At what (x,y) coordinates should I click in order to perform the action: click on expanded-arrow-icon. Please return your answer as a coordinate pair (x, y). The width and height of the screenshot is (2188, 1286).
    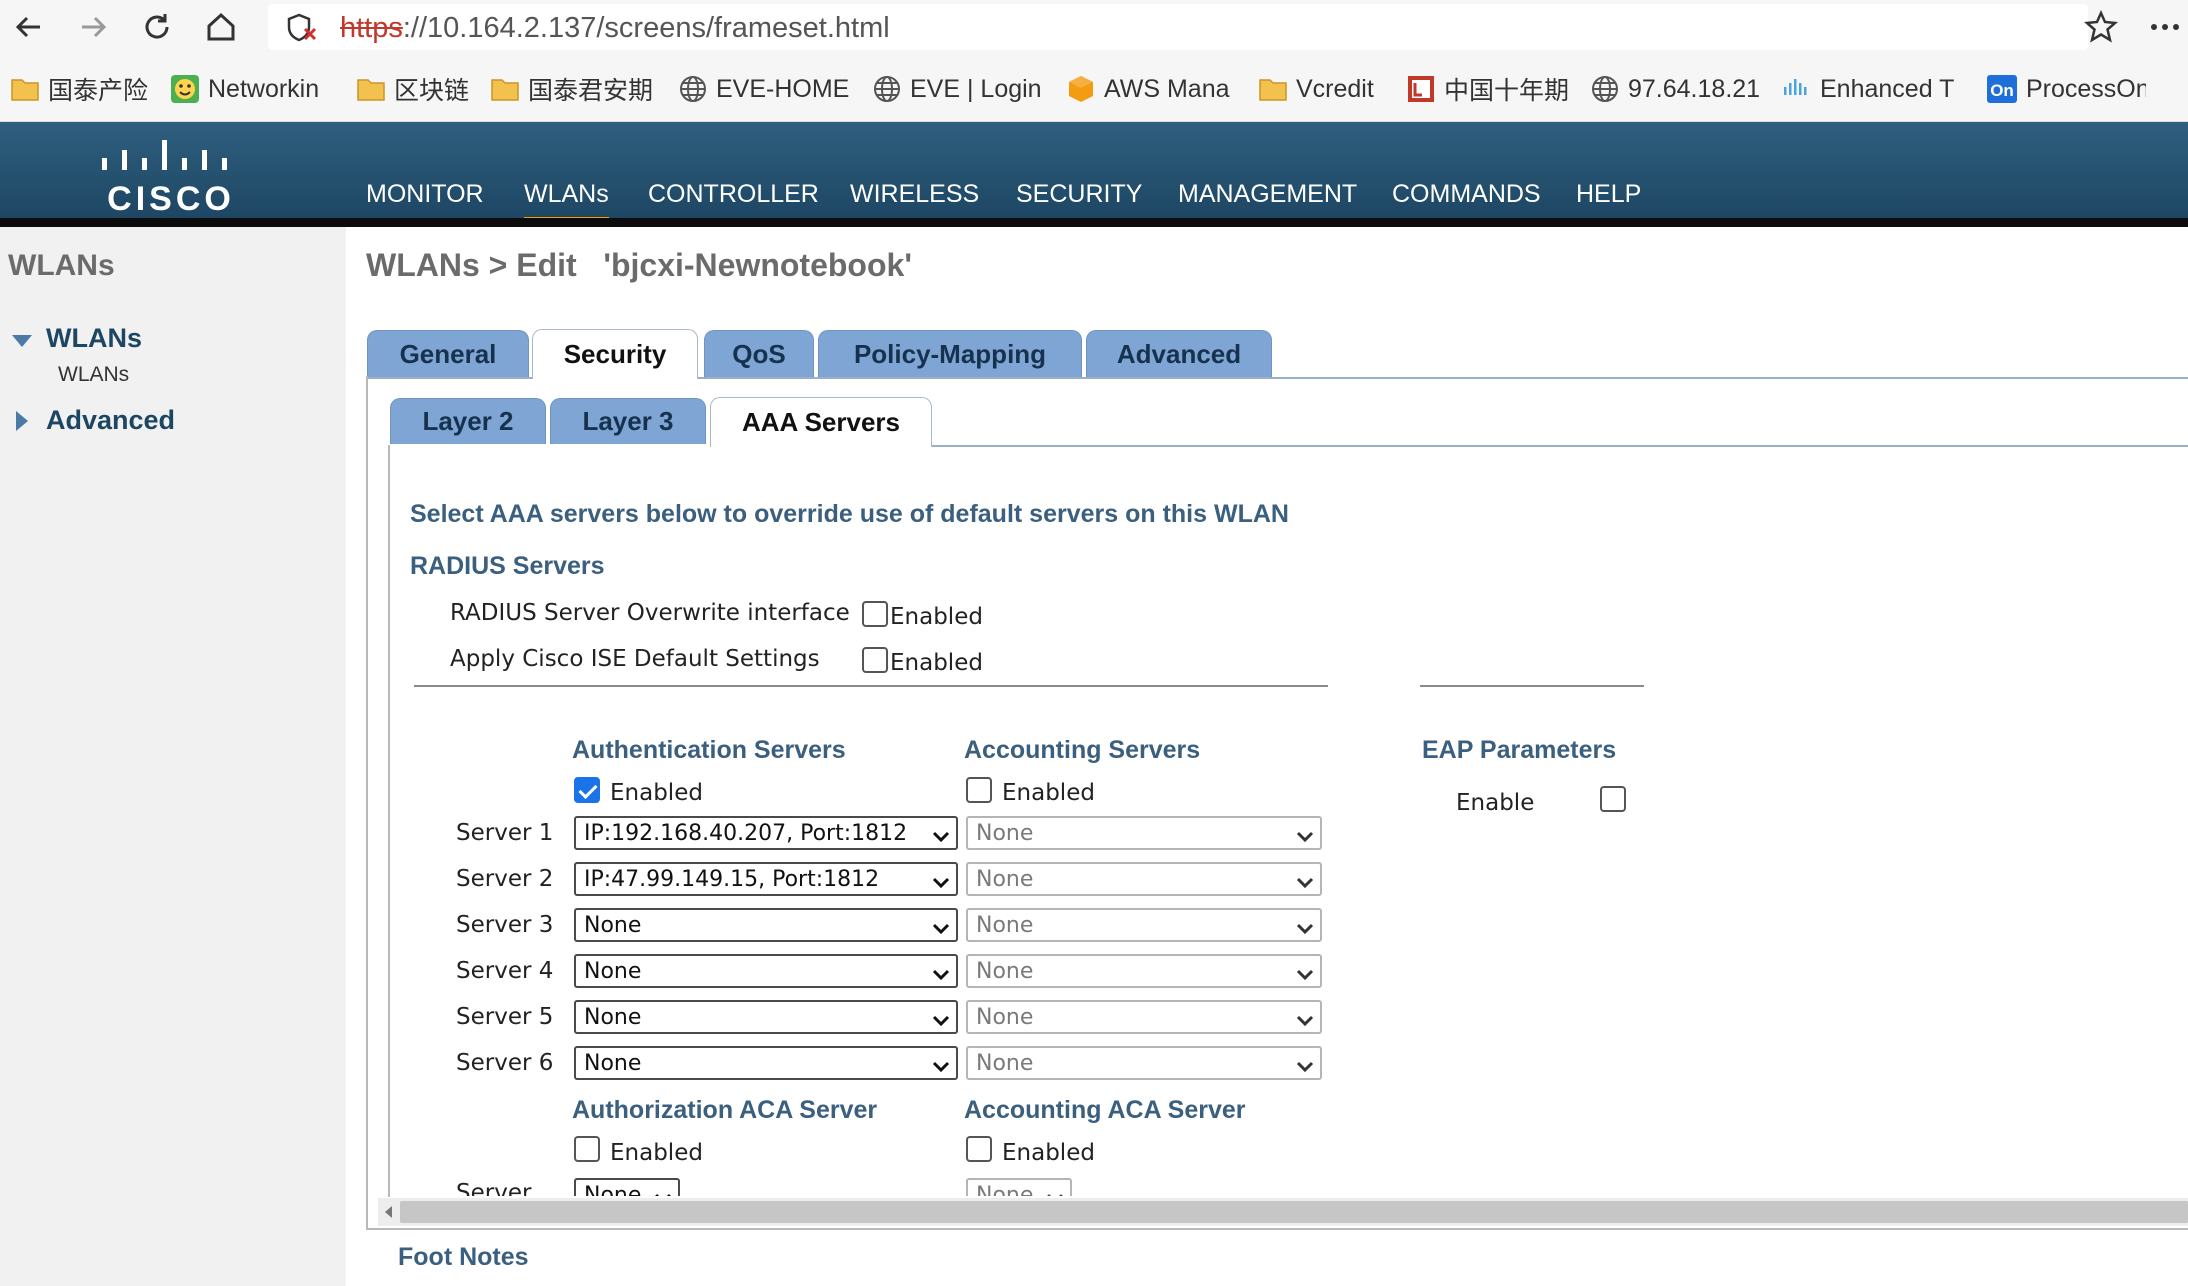
    Looking at the image, I should click on (22, 341).